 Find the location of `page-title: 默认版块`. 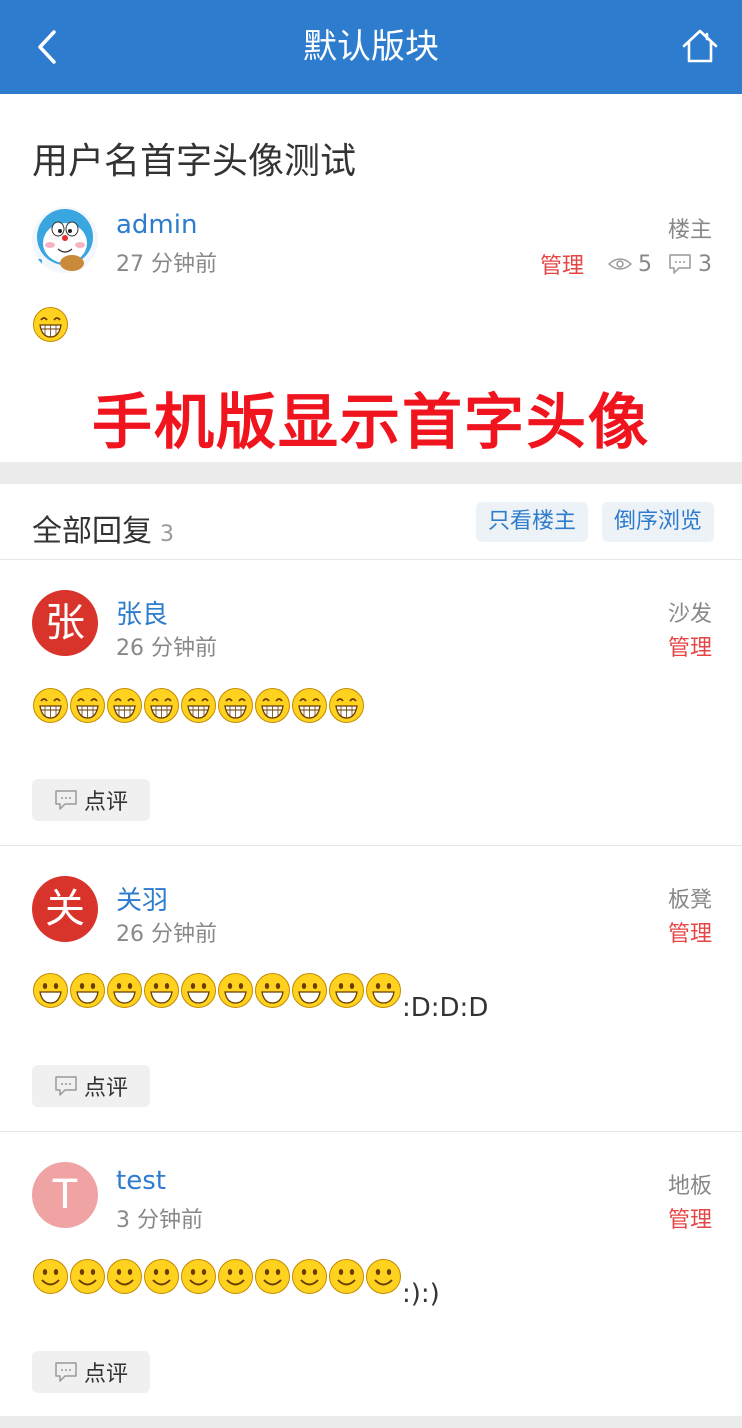

page-title: 默认版块 is located at coordinates (371, 47).